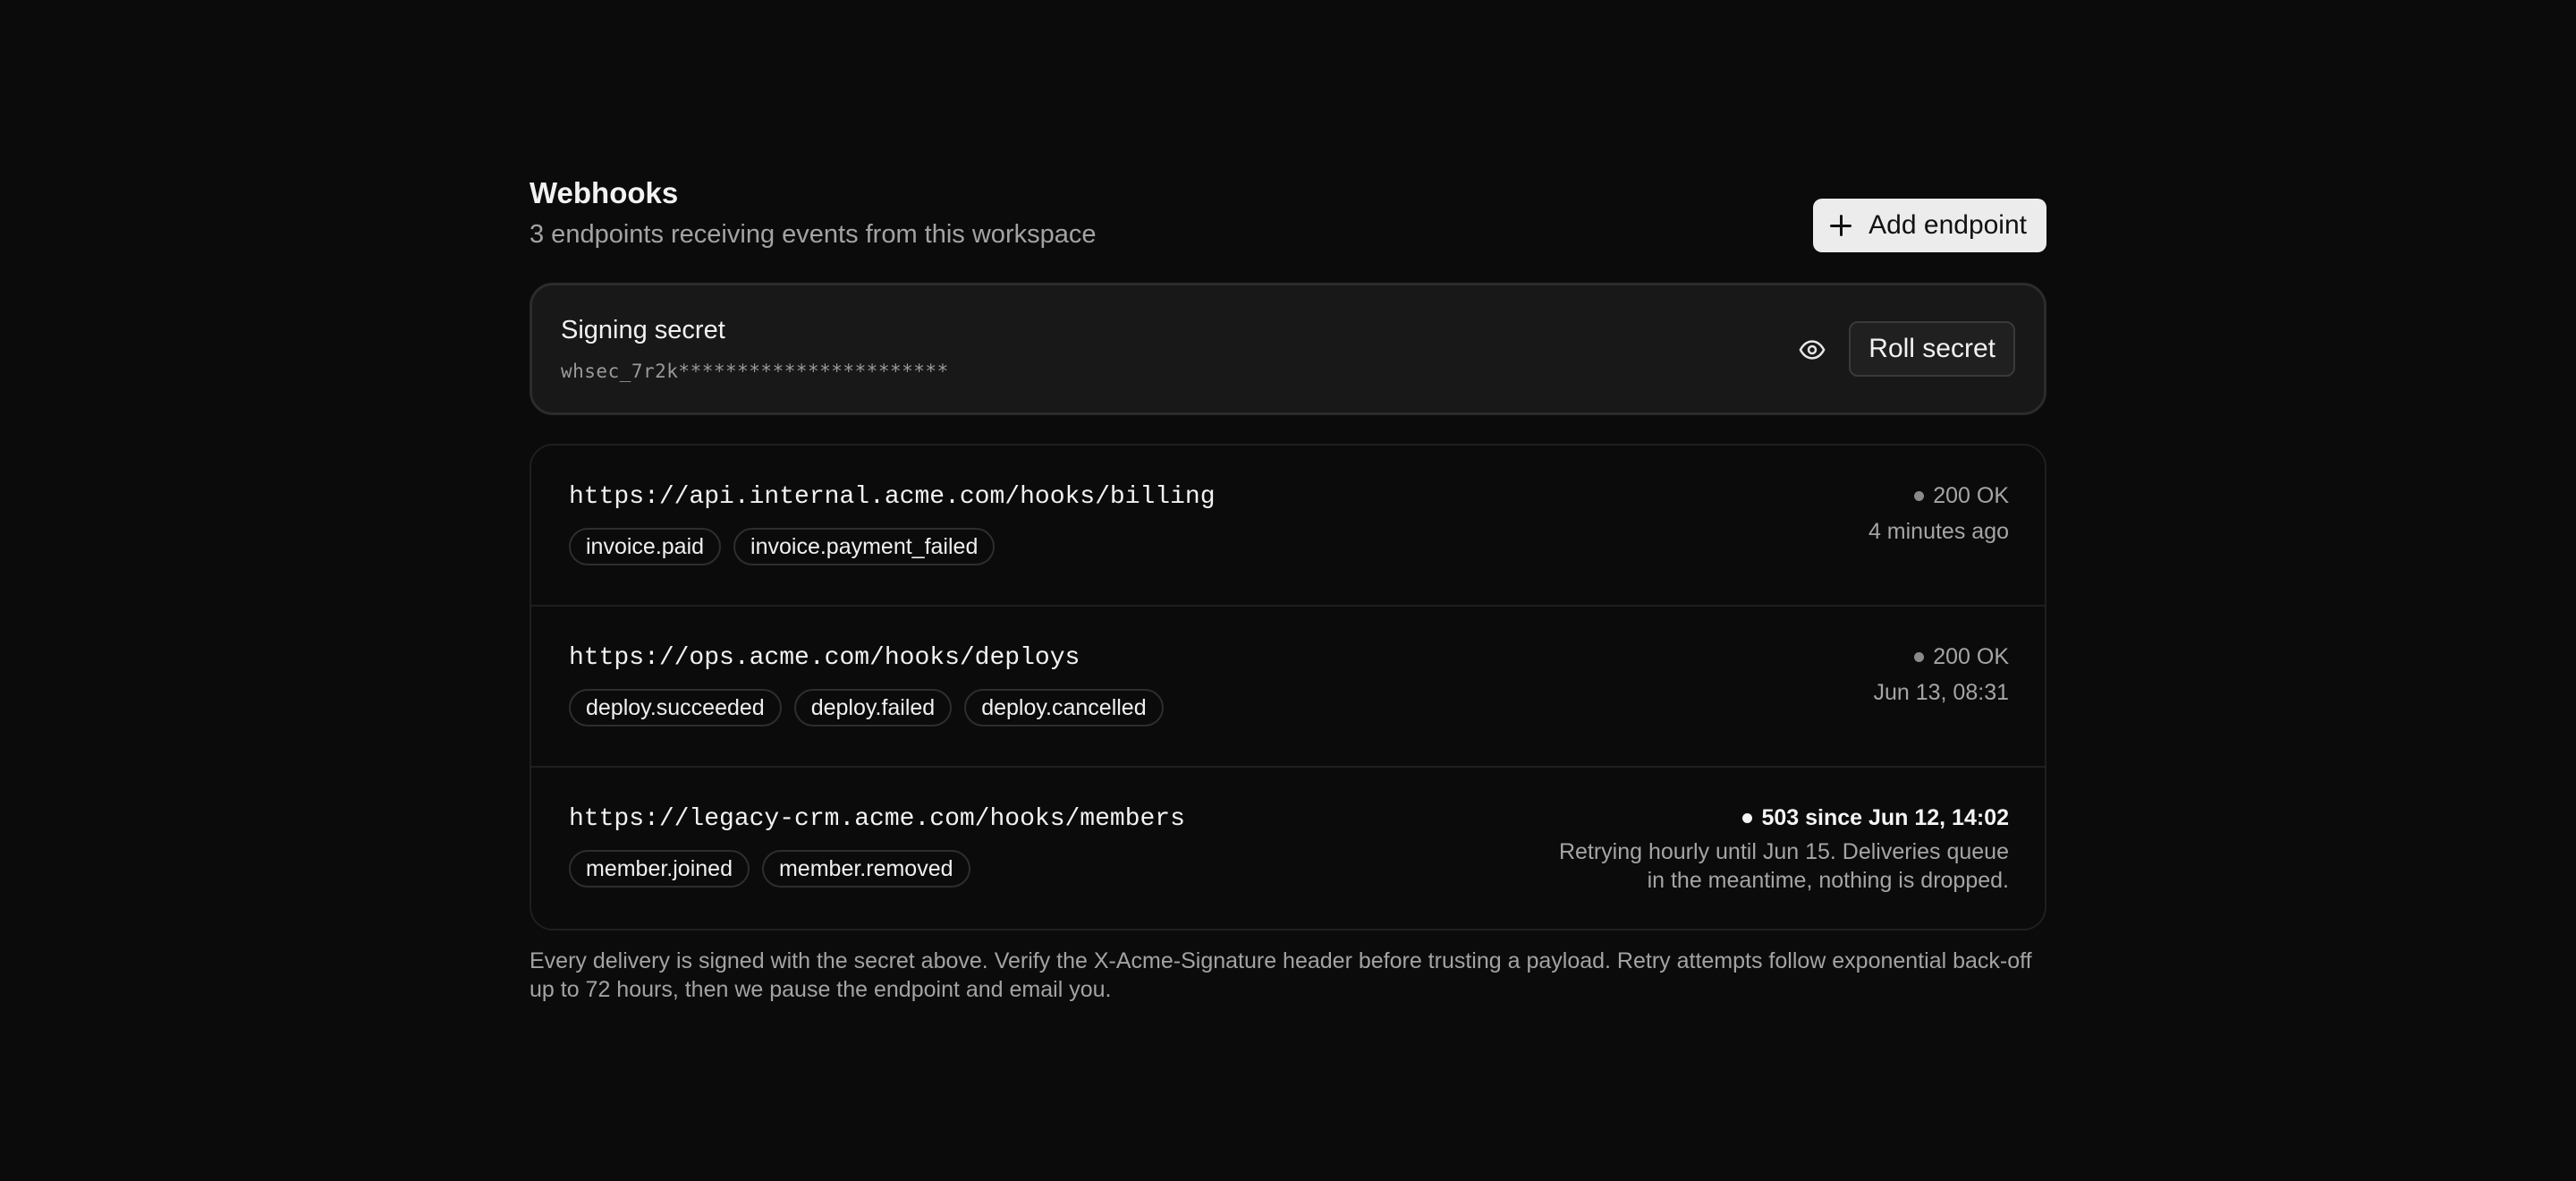 The height and width of the screenshot is (1181, 2576). What do you see at coordinates (1947, 225) in the screenshot?
I see `add-endpoint-label: Add endpoint` at bounding box center [1947, 225].